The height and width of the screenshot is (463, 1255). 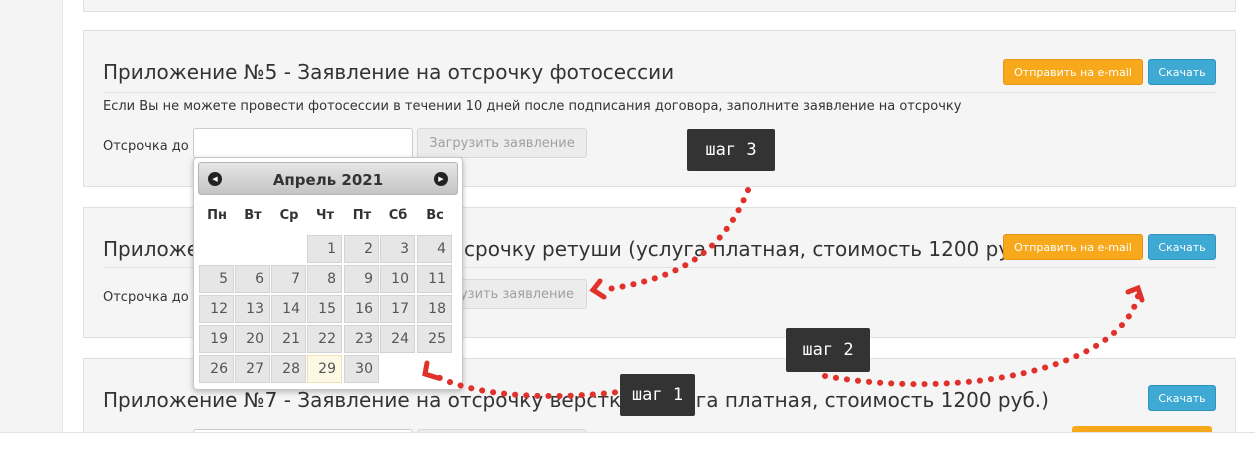 What do you see at coordinates (598, 289) in the screenshot?
I see `arrowhead-step3` at bounding box center [598, 289].